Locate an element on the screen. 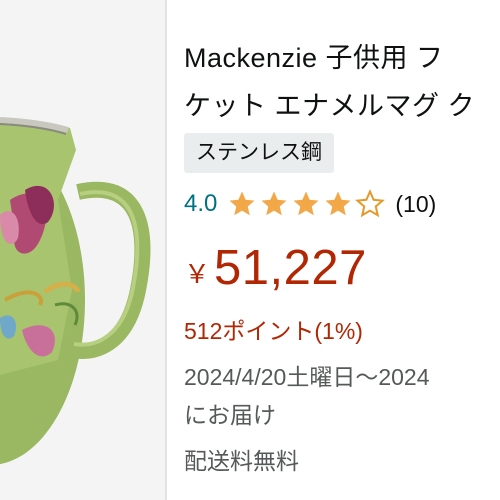 This screenshot has width=500, height=500. shipping-info: 配送料無料 is located at coordinates (241, 461).